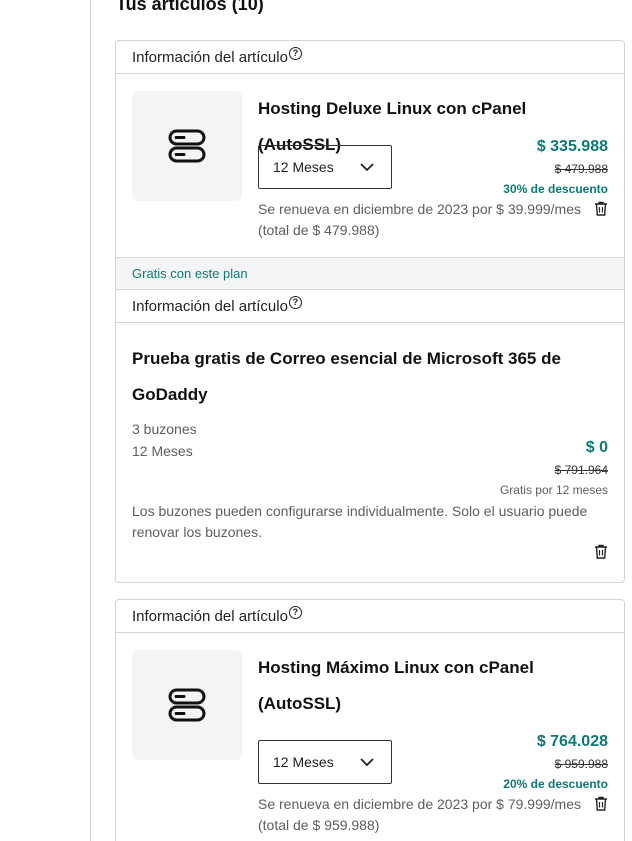 Image resolution: width=632 pixels, height=841 pixels. What do you see at coordinates (90, 420) in the screenshot?
I see `left-divider` at bounding box center [90, 420].